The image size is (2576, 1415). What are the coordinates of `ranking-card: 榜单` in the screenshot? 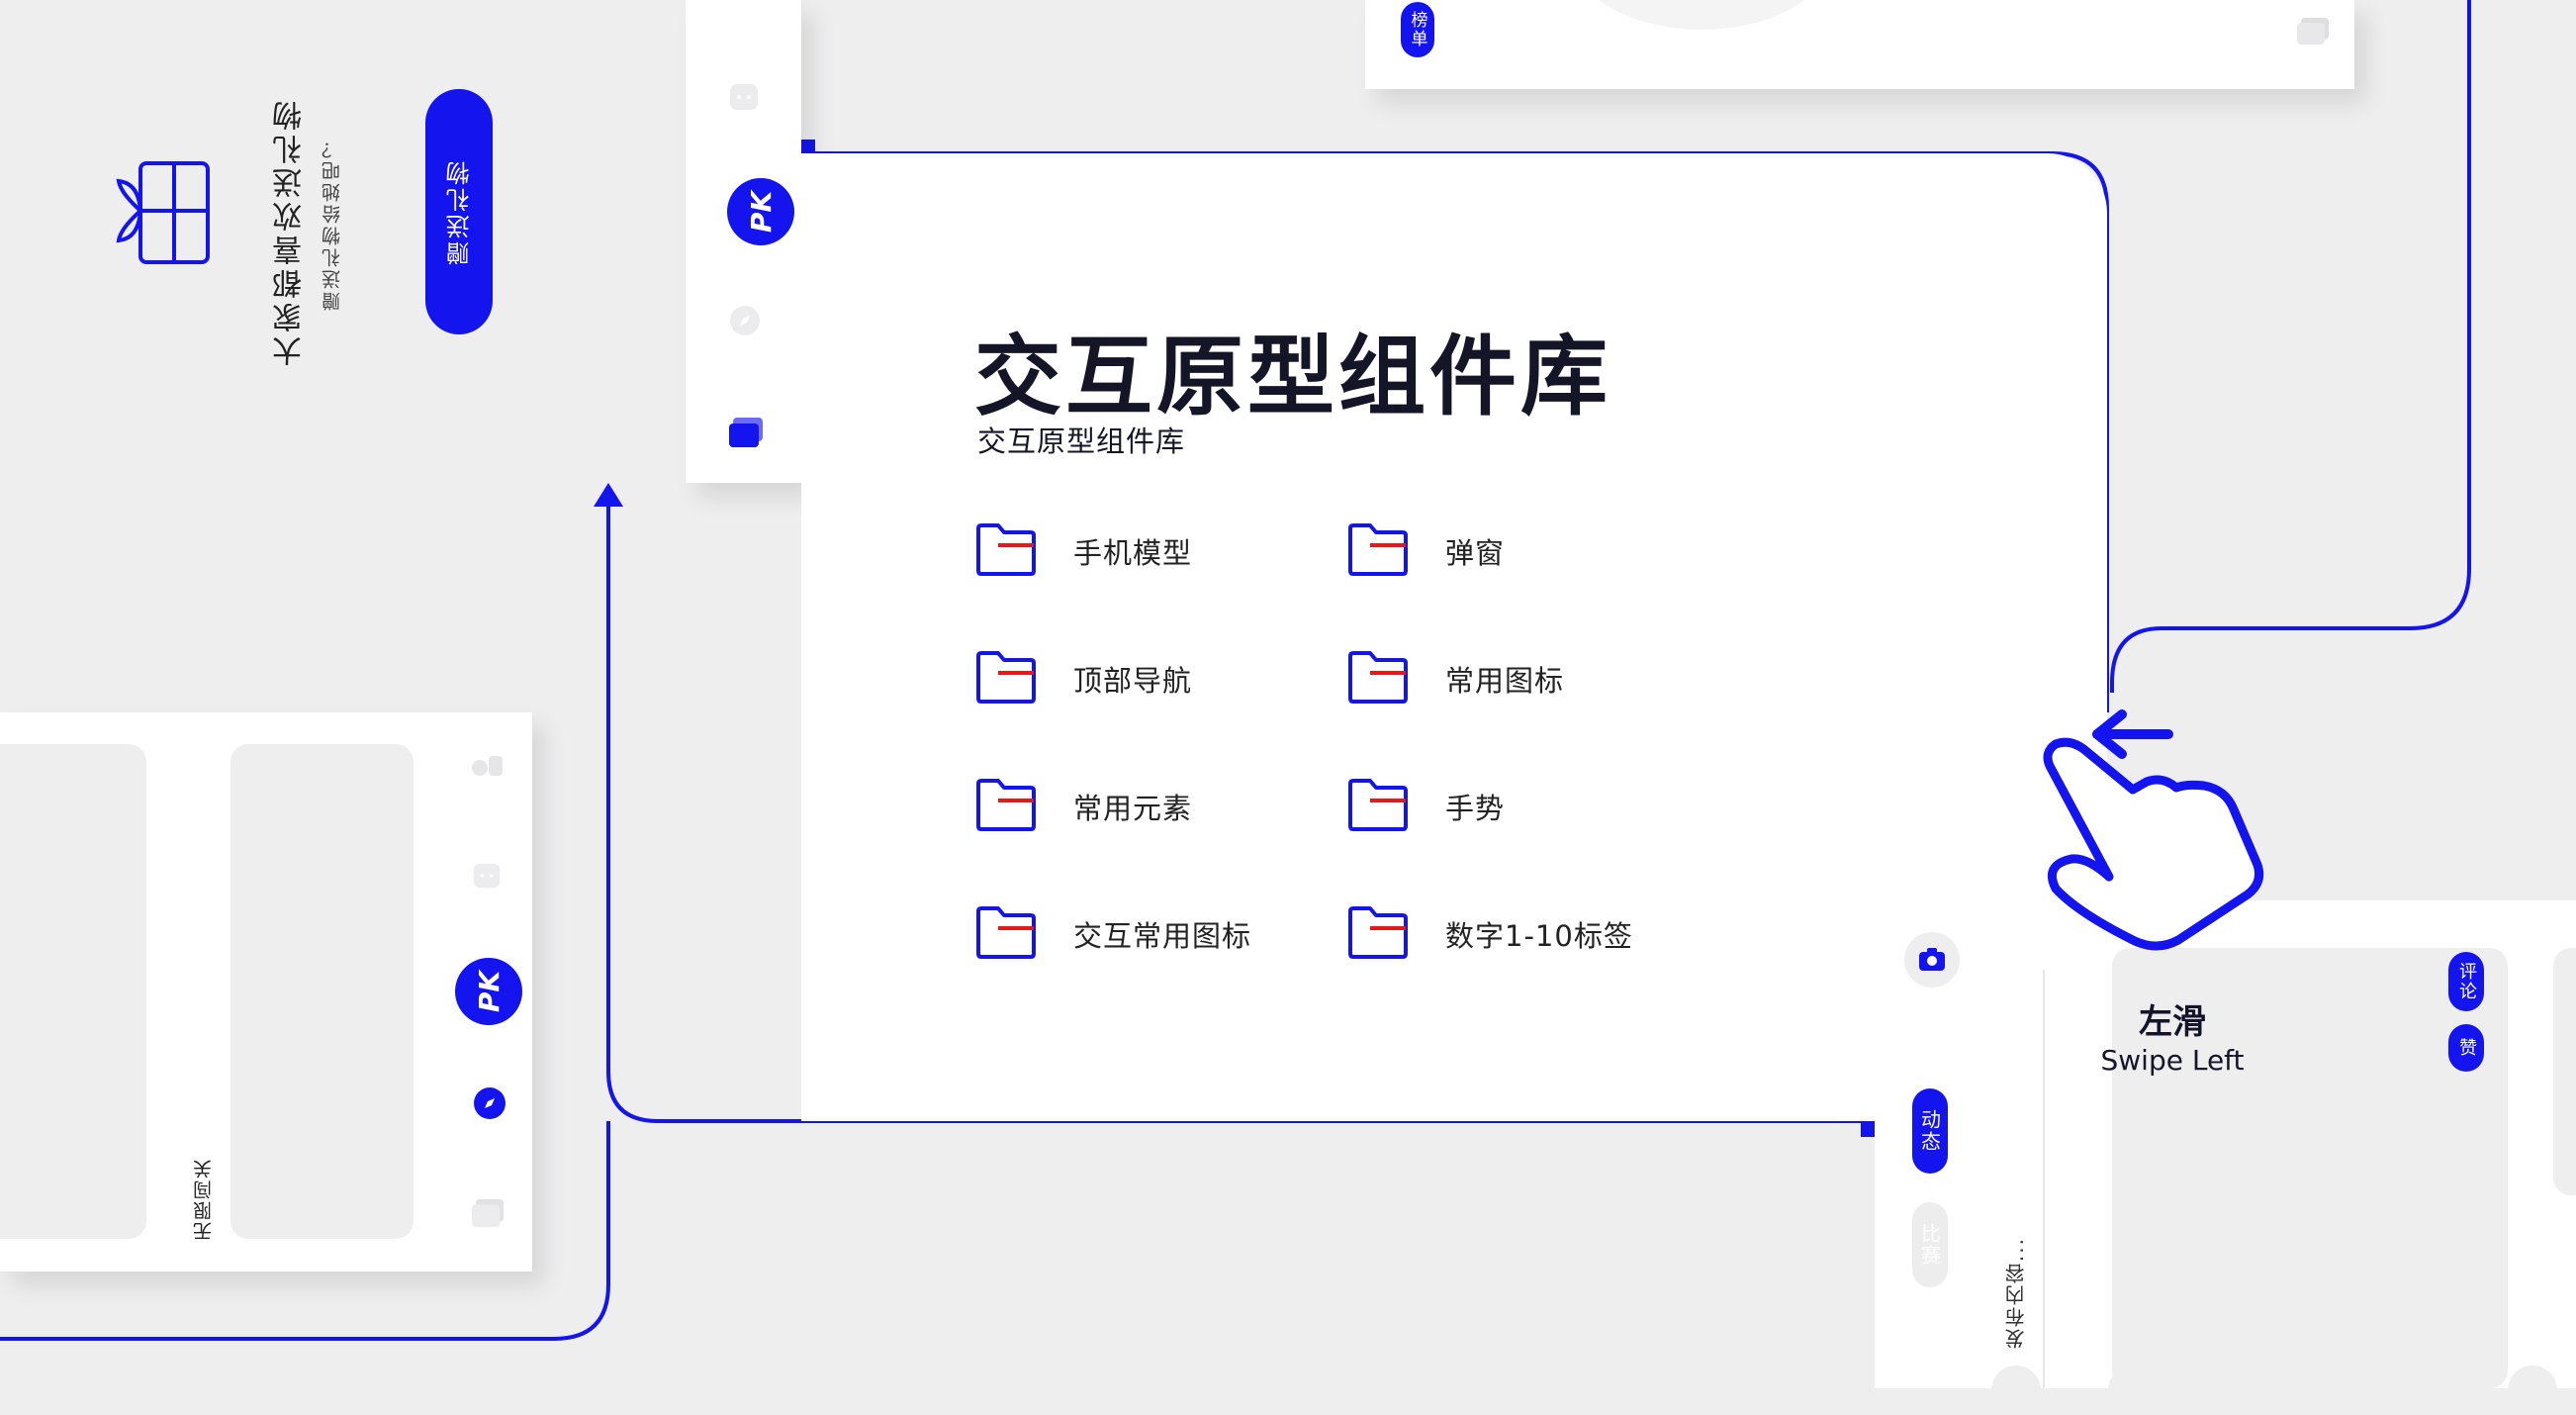 It's located at (1860, 44).